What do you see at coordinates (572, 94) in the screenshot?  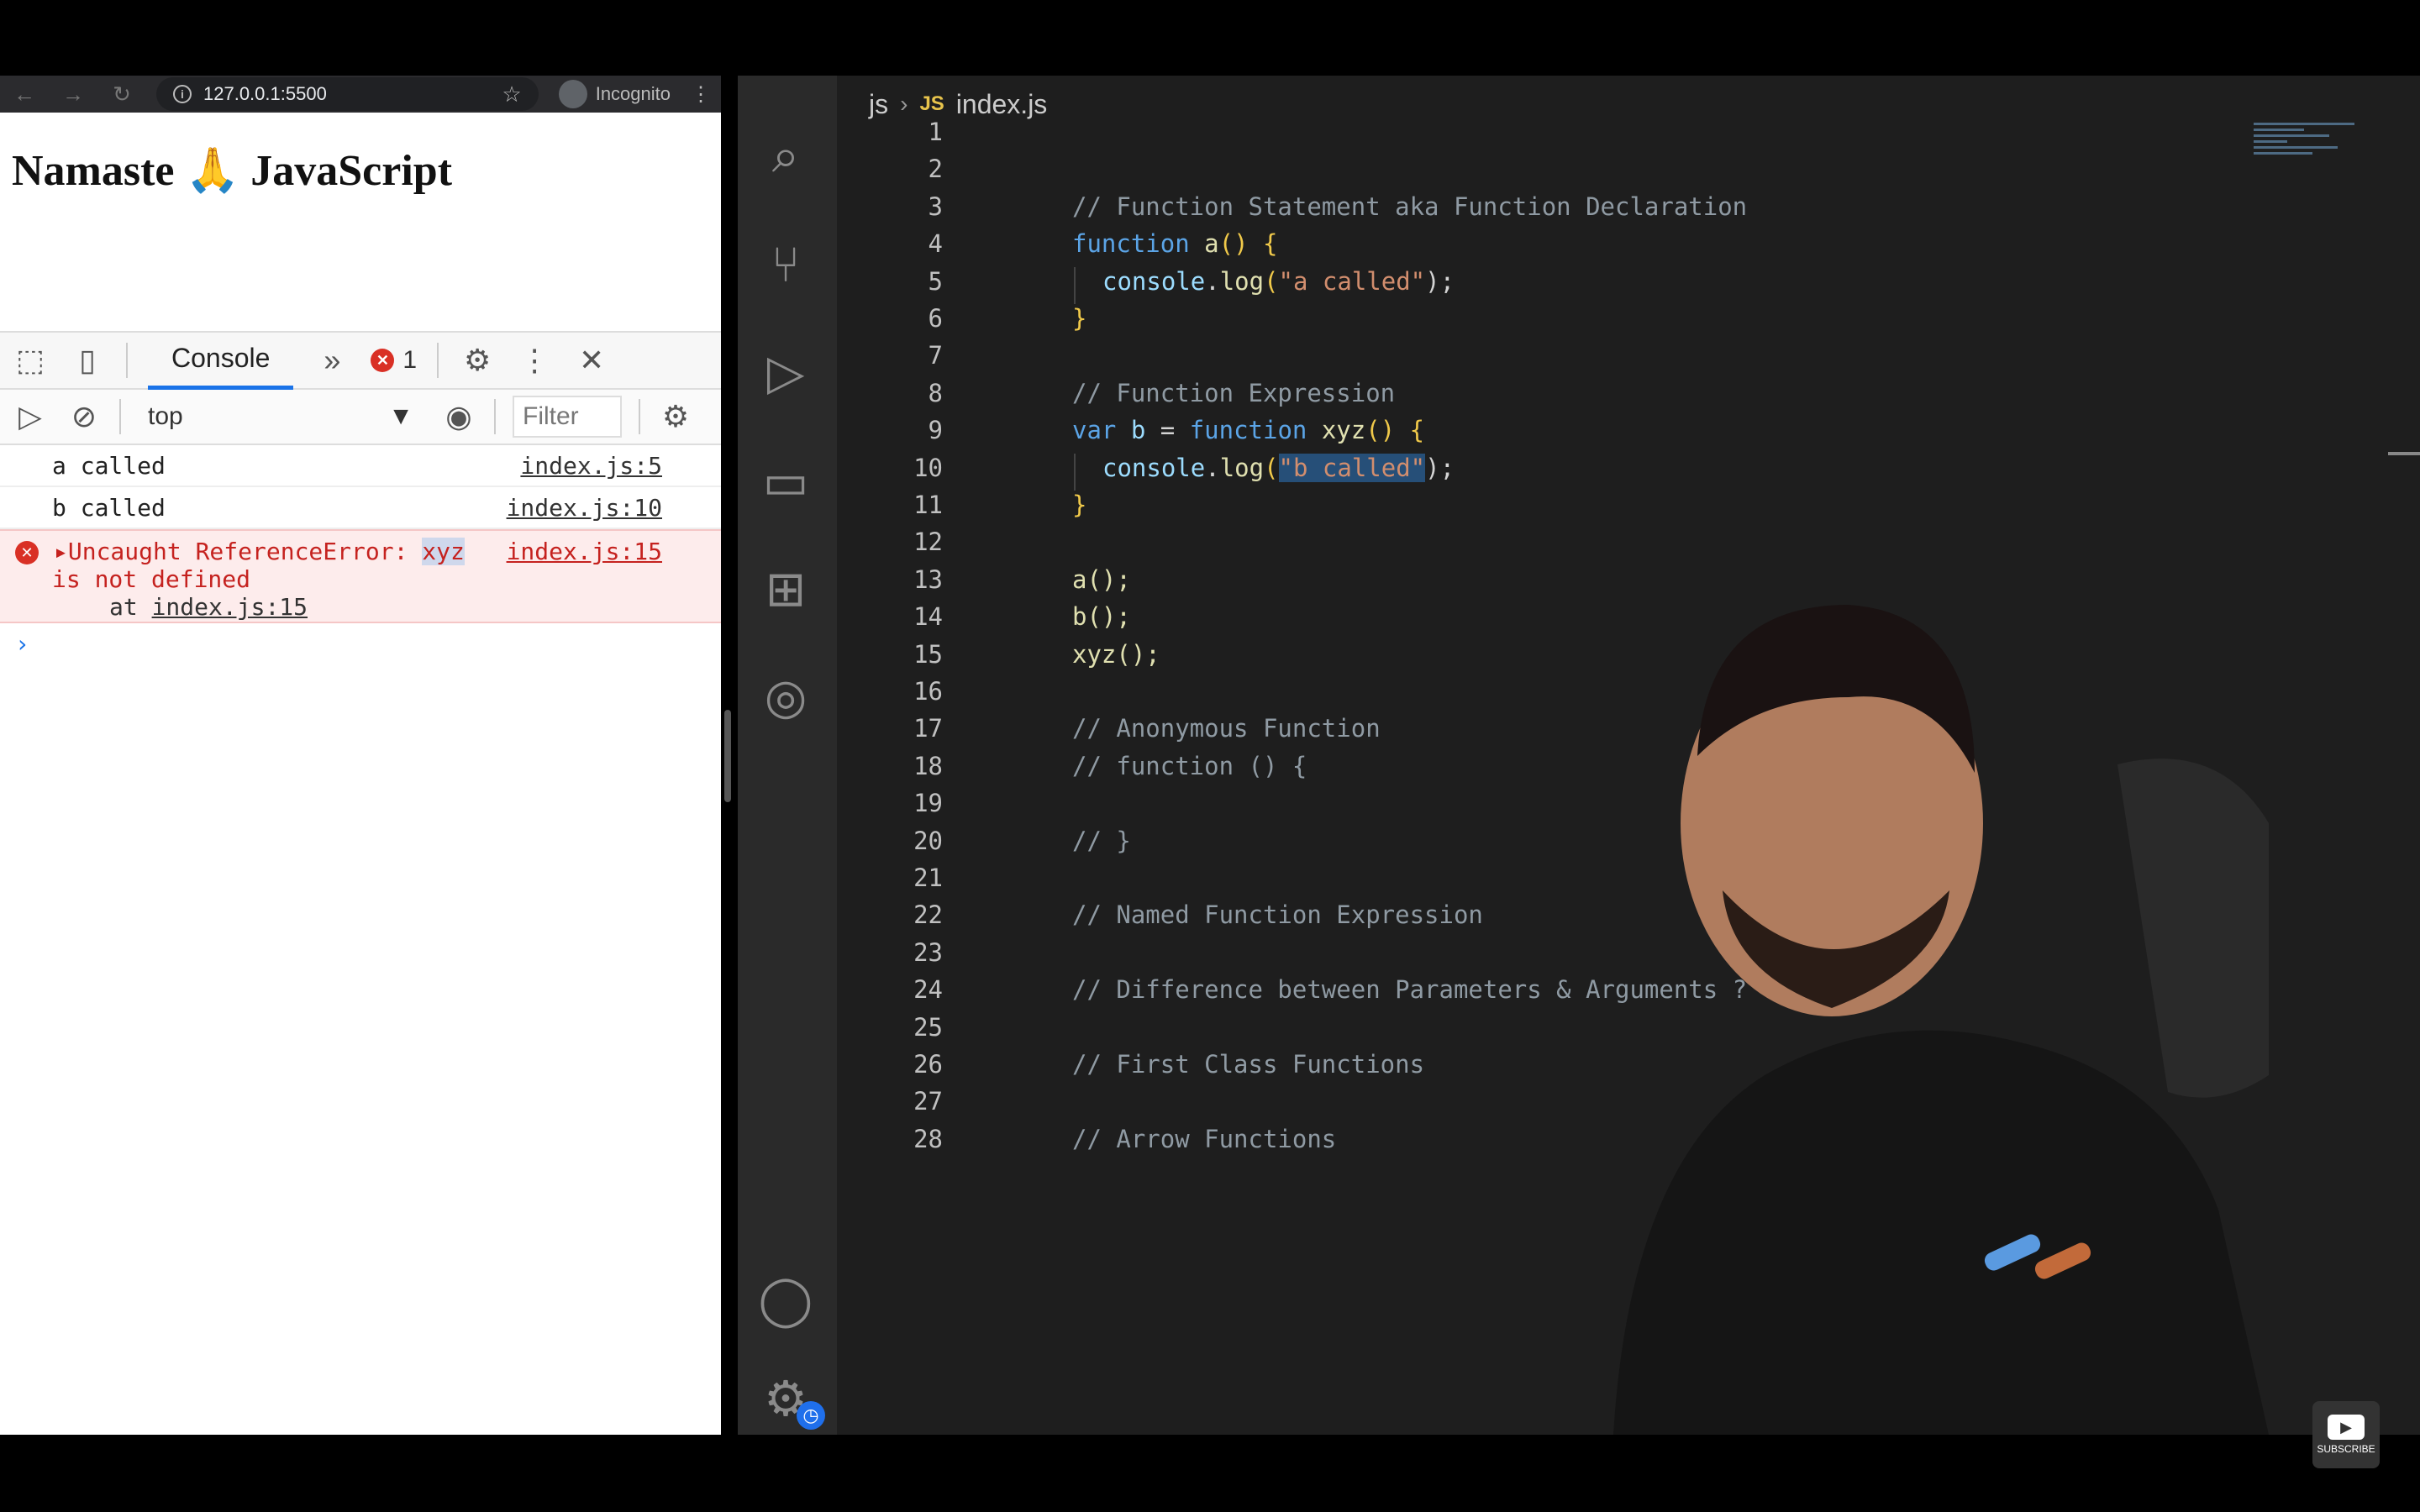 I see `incognito-icon` at bounding box center [572, 94].